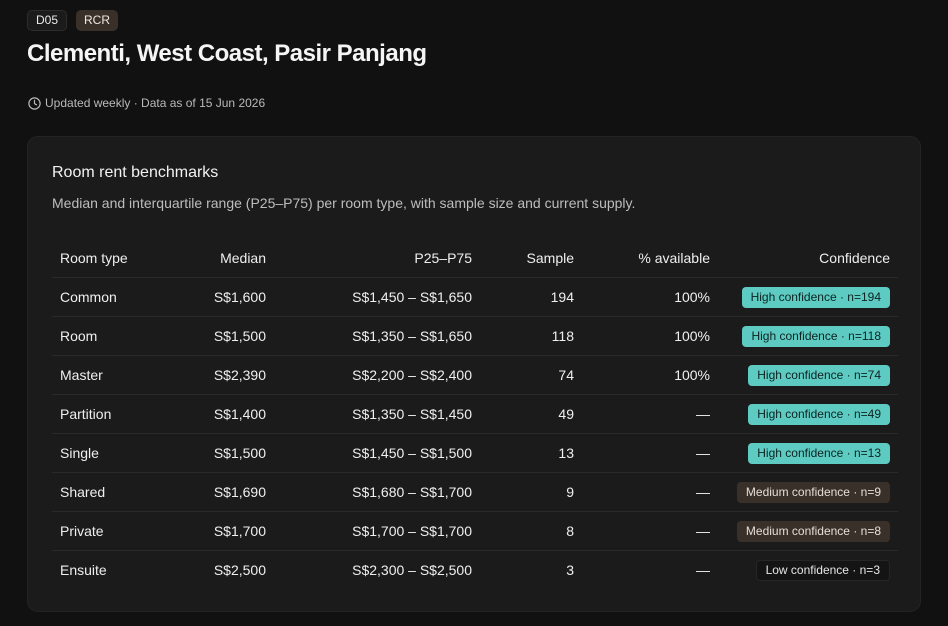  What do you see at coordinates (219, 258) in the screenshot?
I see `column-header-median: Median` at bounding box center [219, 258].